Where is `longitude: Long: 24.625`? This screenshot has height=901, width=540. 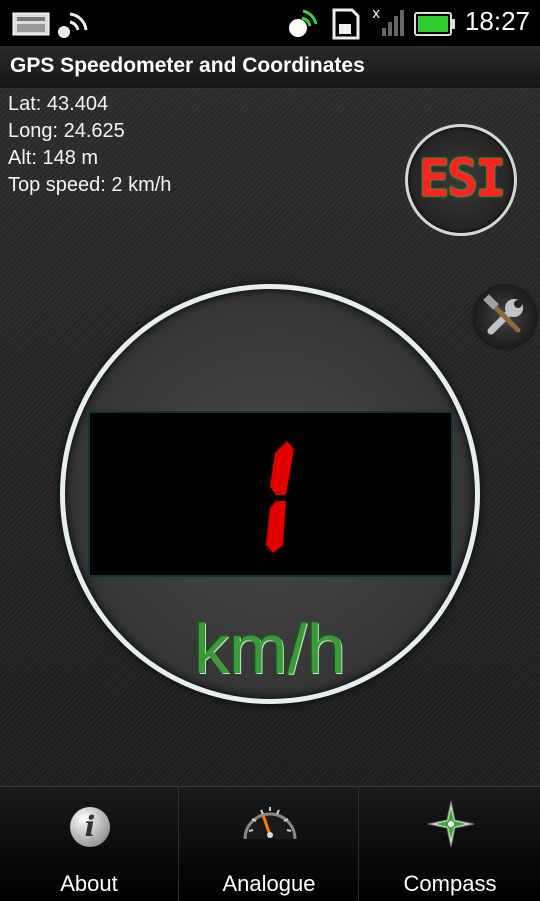 longitude: Long: 24.625 is located at coordinates (66, 131).